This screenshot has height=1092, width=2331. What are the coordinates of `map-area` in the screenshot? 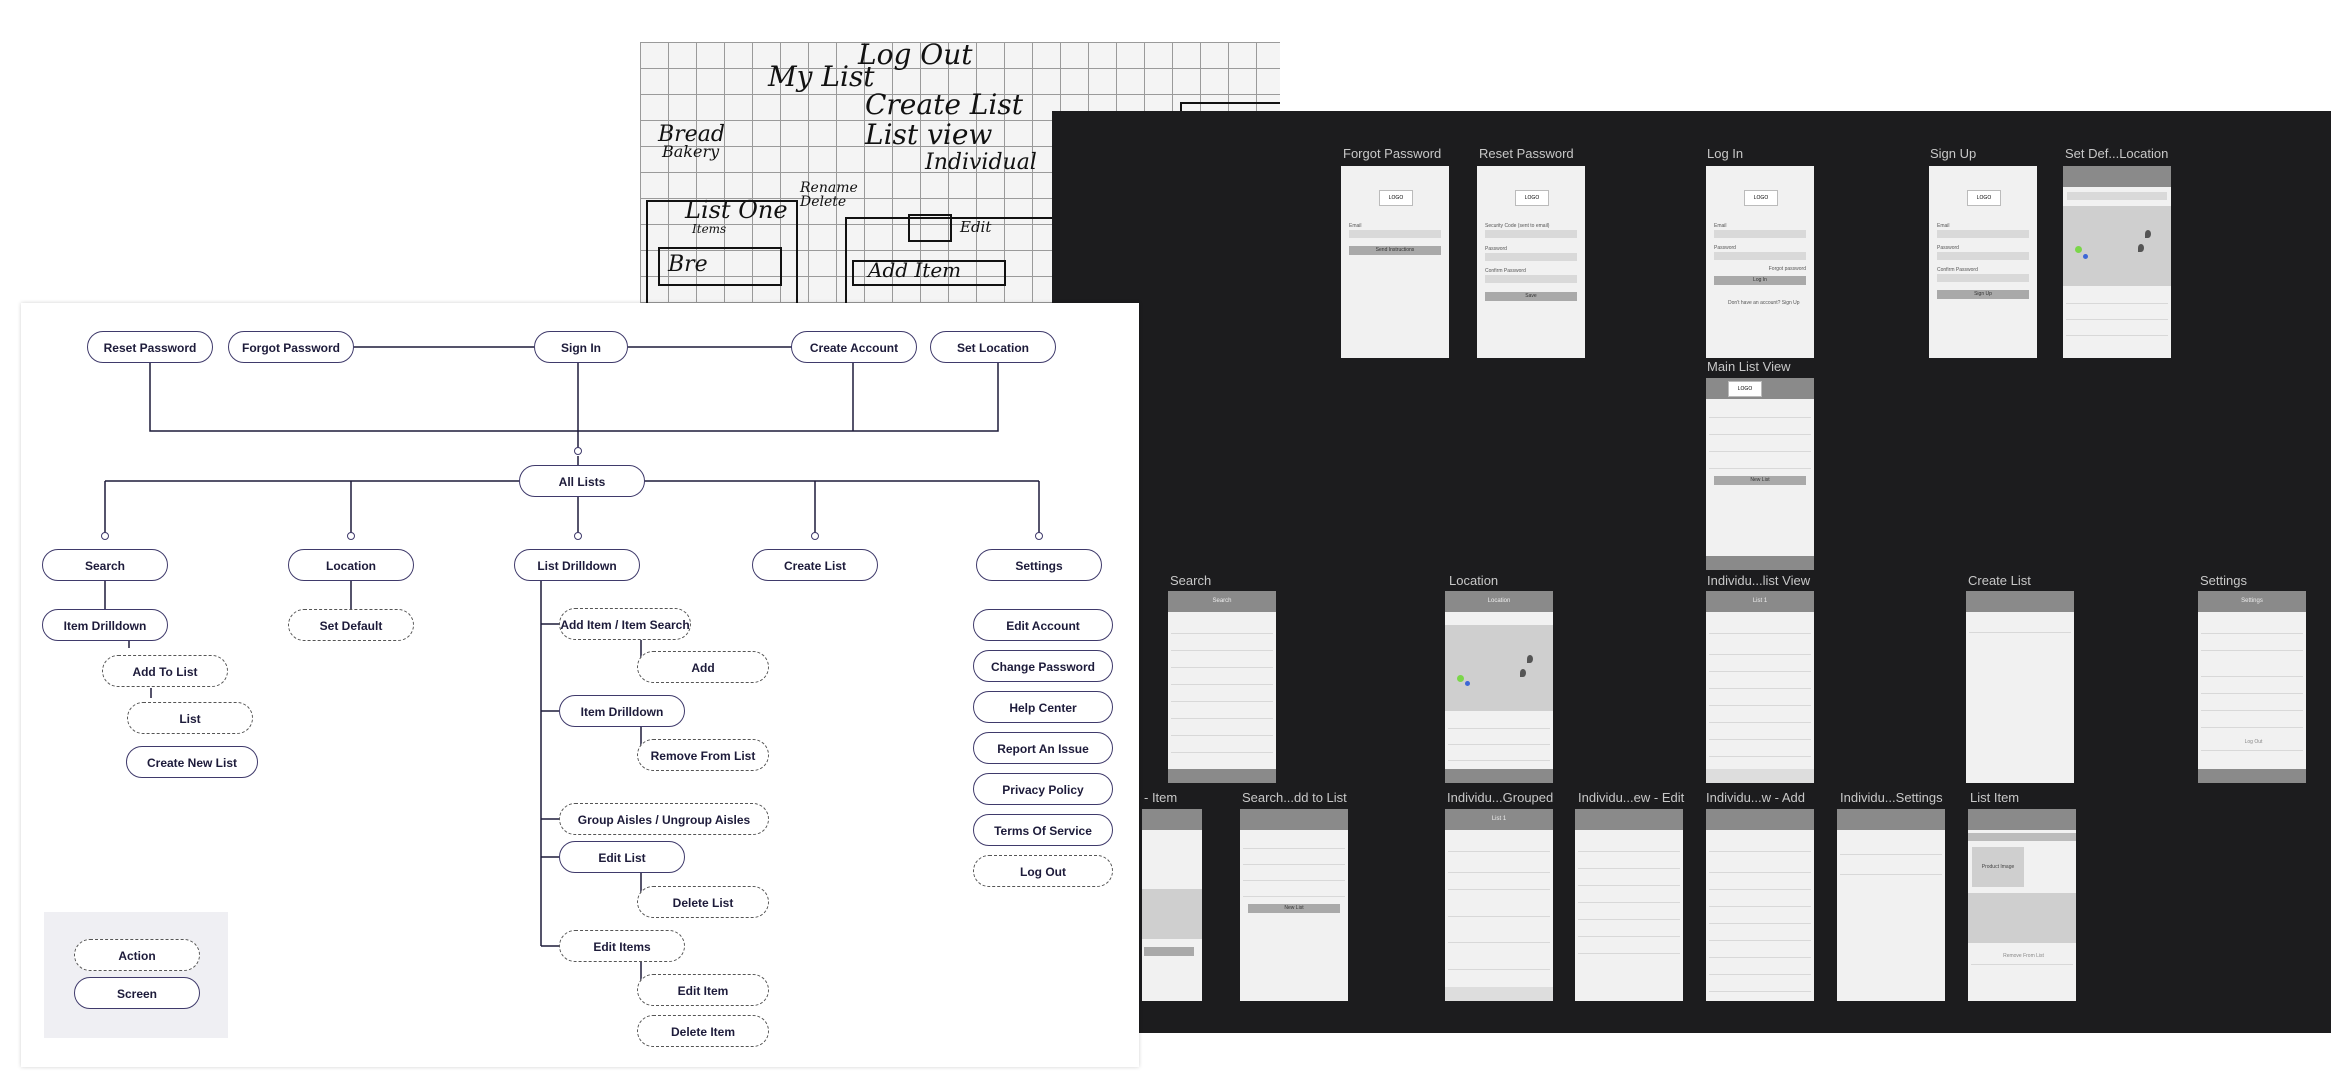 It's located at (1499, 668).